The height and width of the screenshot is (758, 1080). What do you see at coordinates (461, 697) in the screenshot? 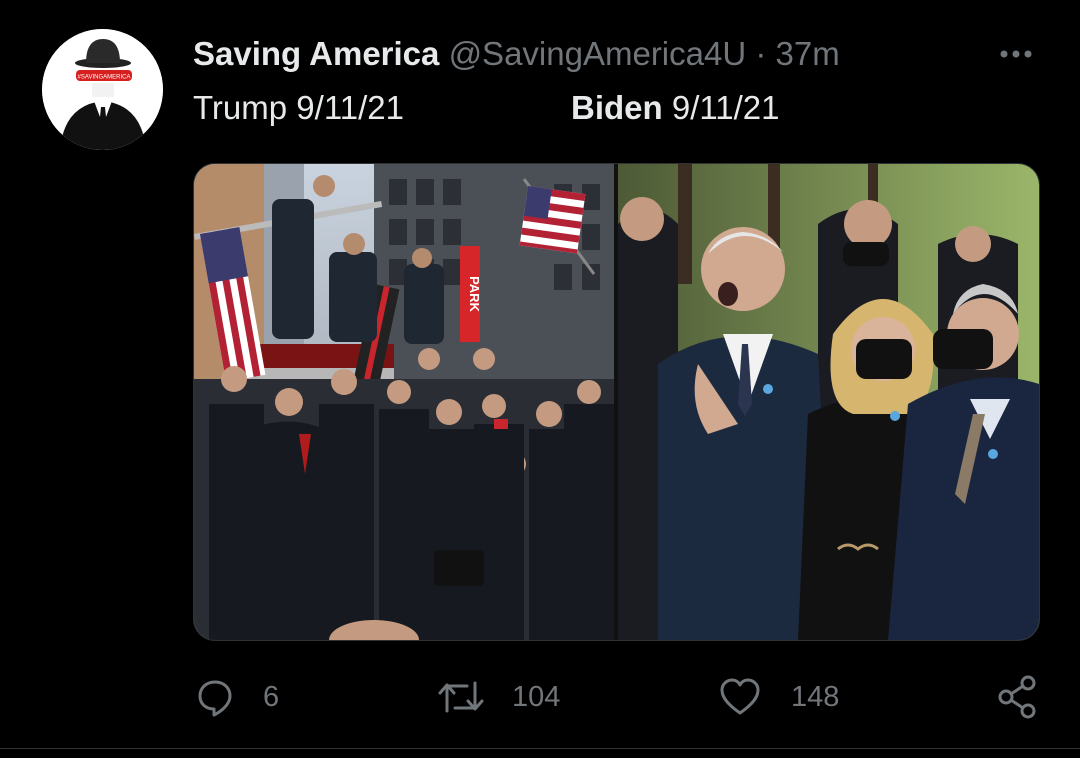
I see `retweet-icon` at bounding box center [461, 697].